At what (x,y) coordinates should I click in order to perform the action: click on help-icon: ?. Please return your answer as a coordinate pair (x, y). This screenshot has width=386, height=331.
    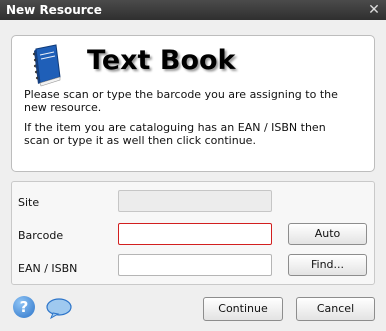
    Looking at the image, I should click on (24, 307).